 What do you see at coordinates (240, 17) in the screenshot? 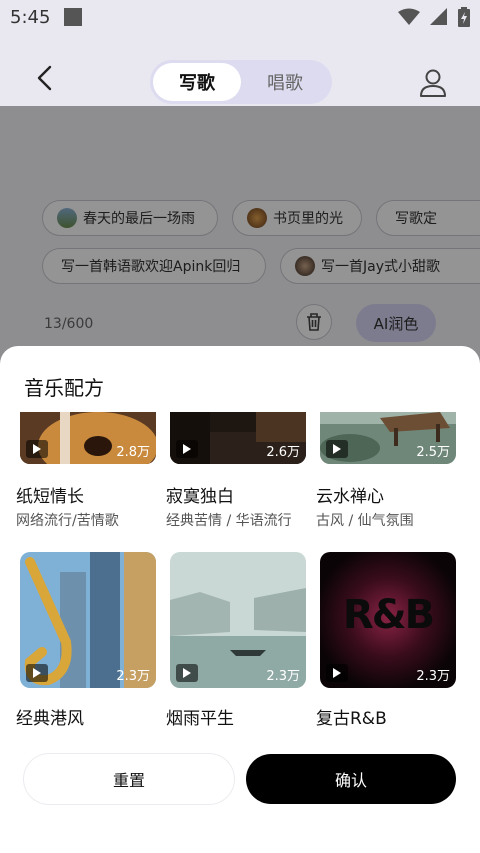
I see `status-bar: 5:45` at bounding box center [240, 17].